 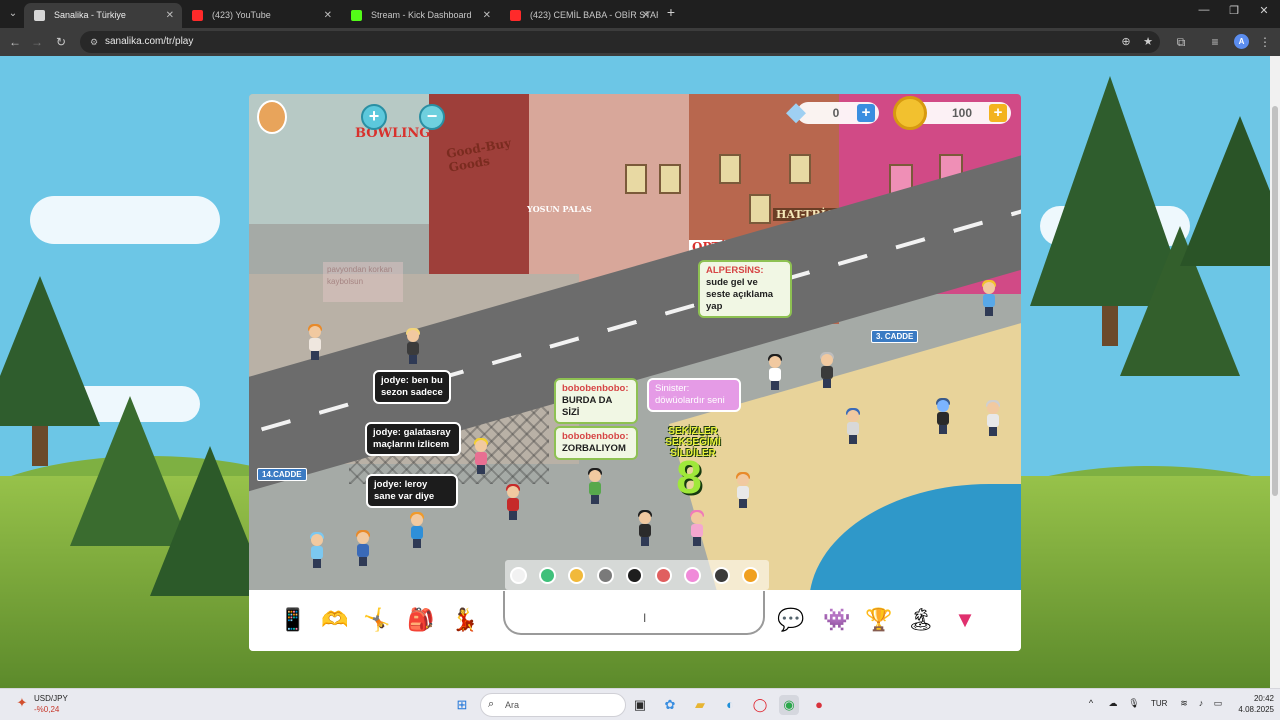 I want to click on zoom-icon: ⊕, so click(x=1126, y=42).